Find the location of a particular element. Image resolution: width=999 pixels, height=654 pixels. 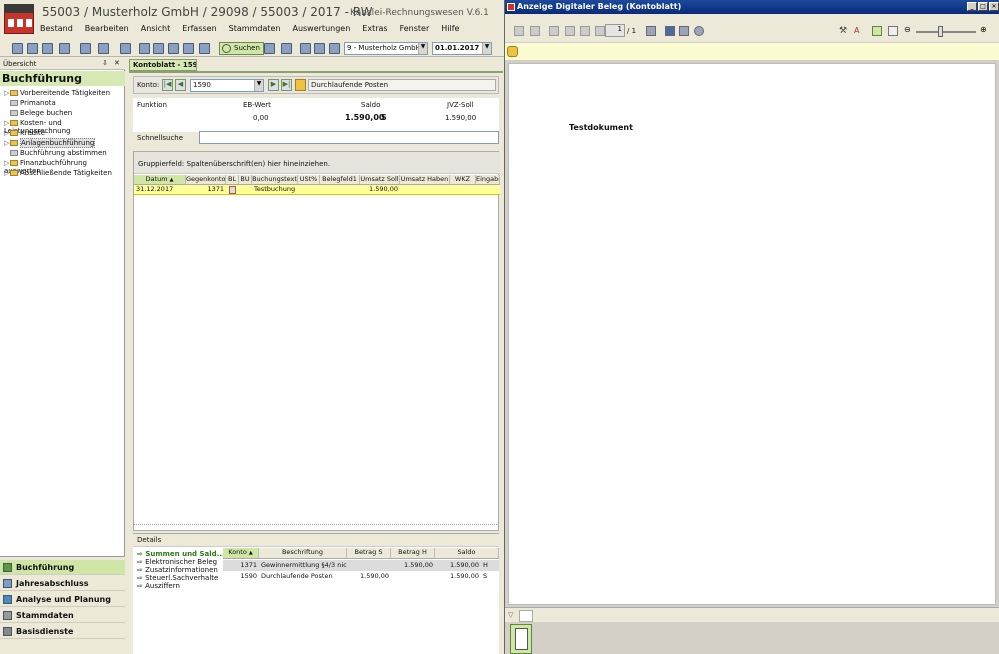

dcol-betrag-h: Betrag H is located at coordinates (413, 553).